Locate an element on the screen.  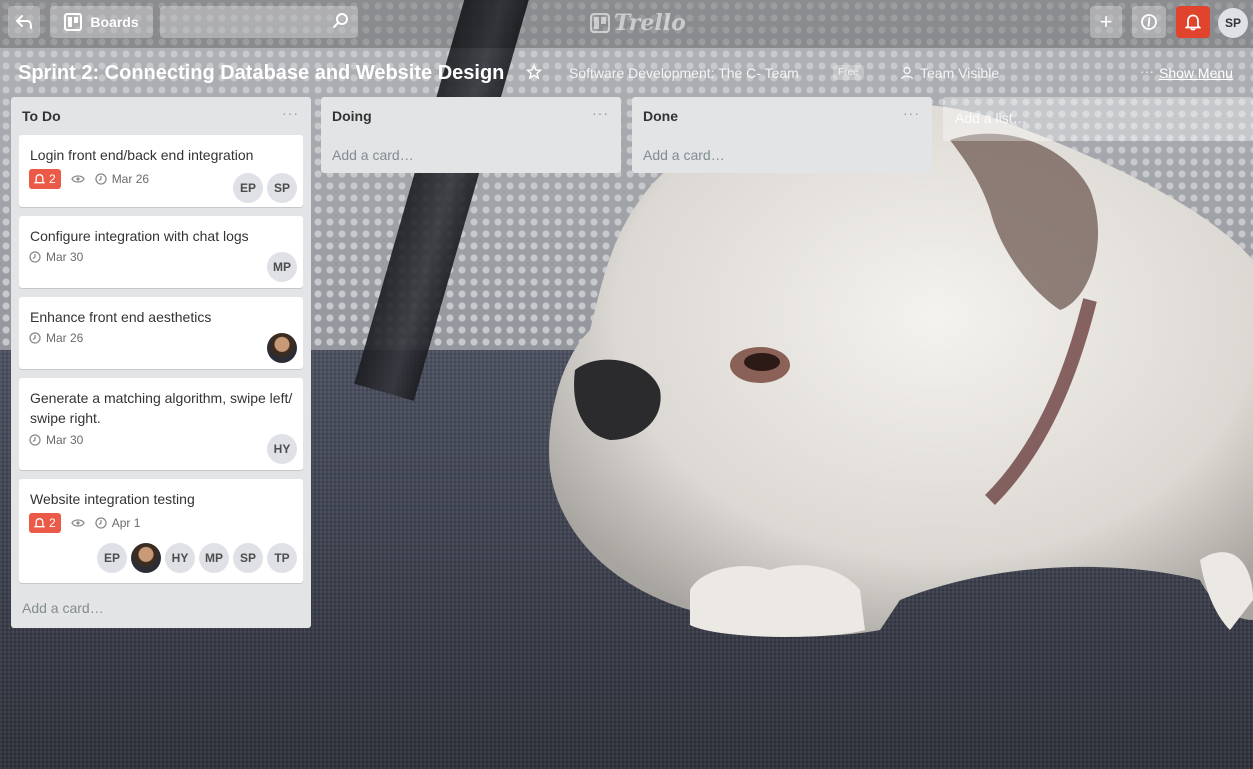
team-visible-icon is located at coordinates (907, 73).